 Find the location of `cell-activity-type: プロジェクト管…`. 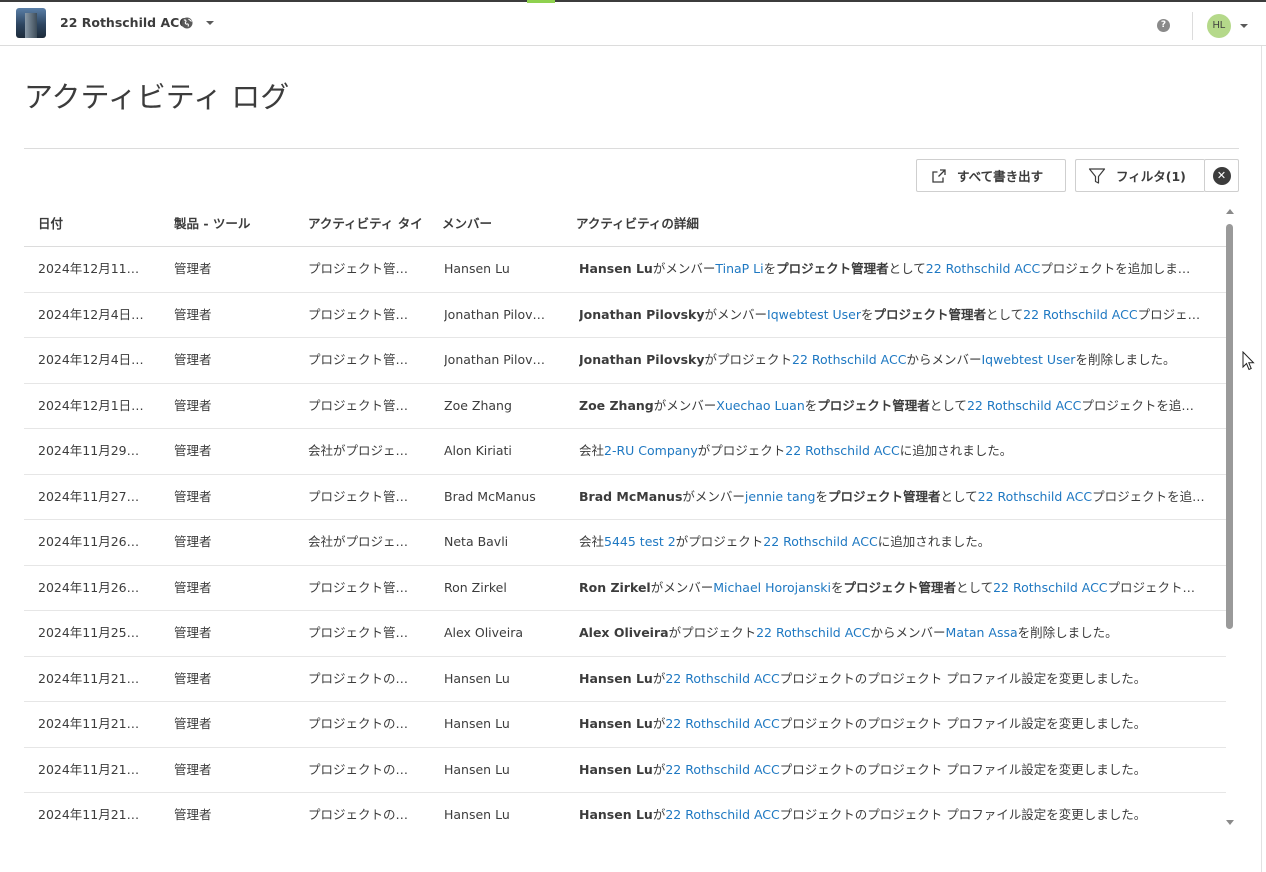

cell-activity-type: プロジェクト管… is located at coordinates (358, 632).